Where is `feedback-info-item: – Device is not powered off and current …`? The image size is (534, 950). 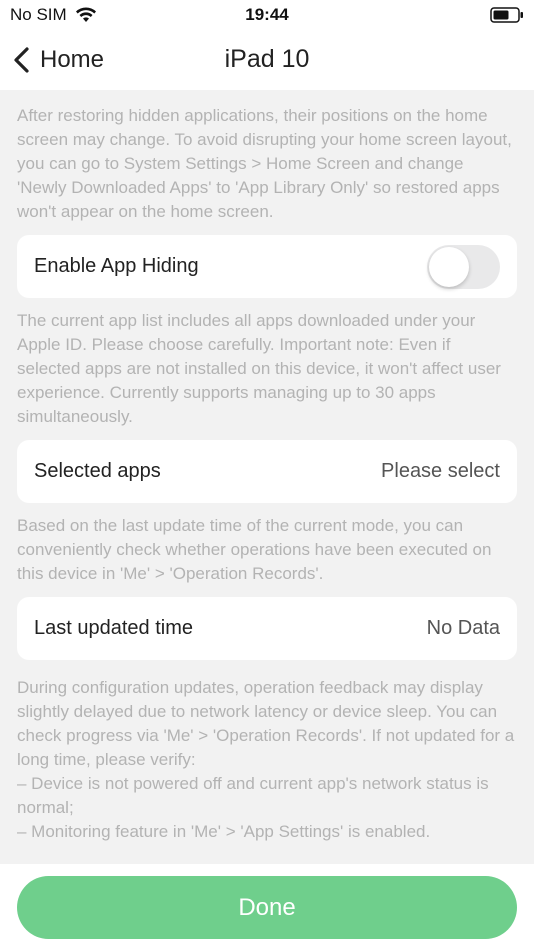 feedback-info-item: – Device is not powered off and current … is located at coordinates (253, 795).